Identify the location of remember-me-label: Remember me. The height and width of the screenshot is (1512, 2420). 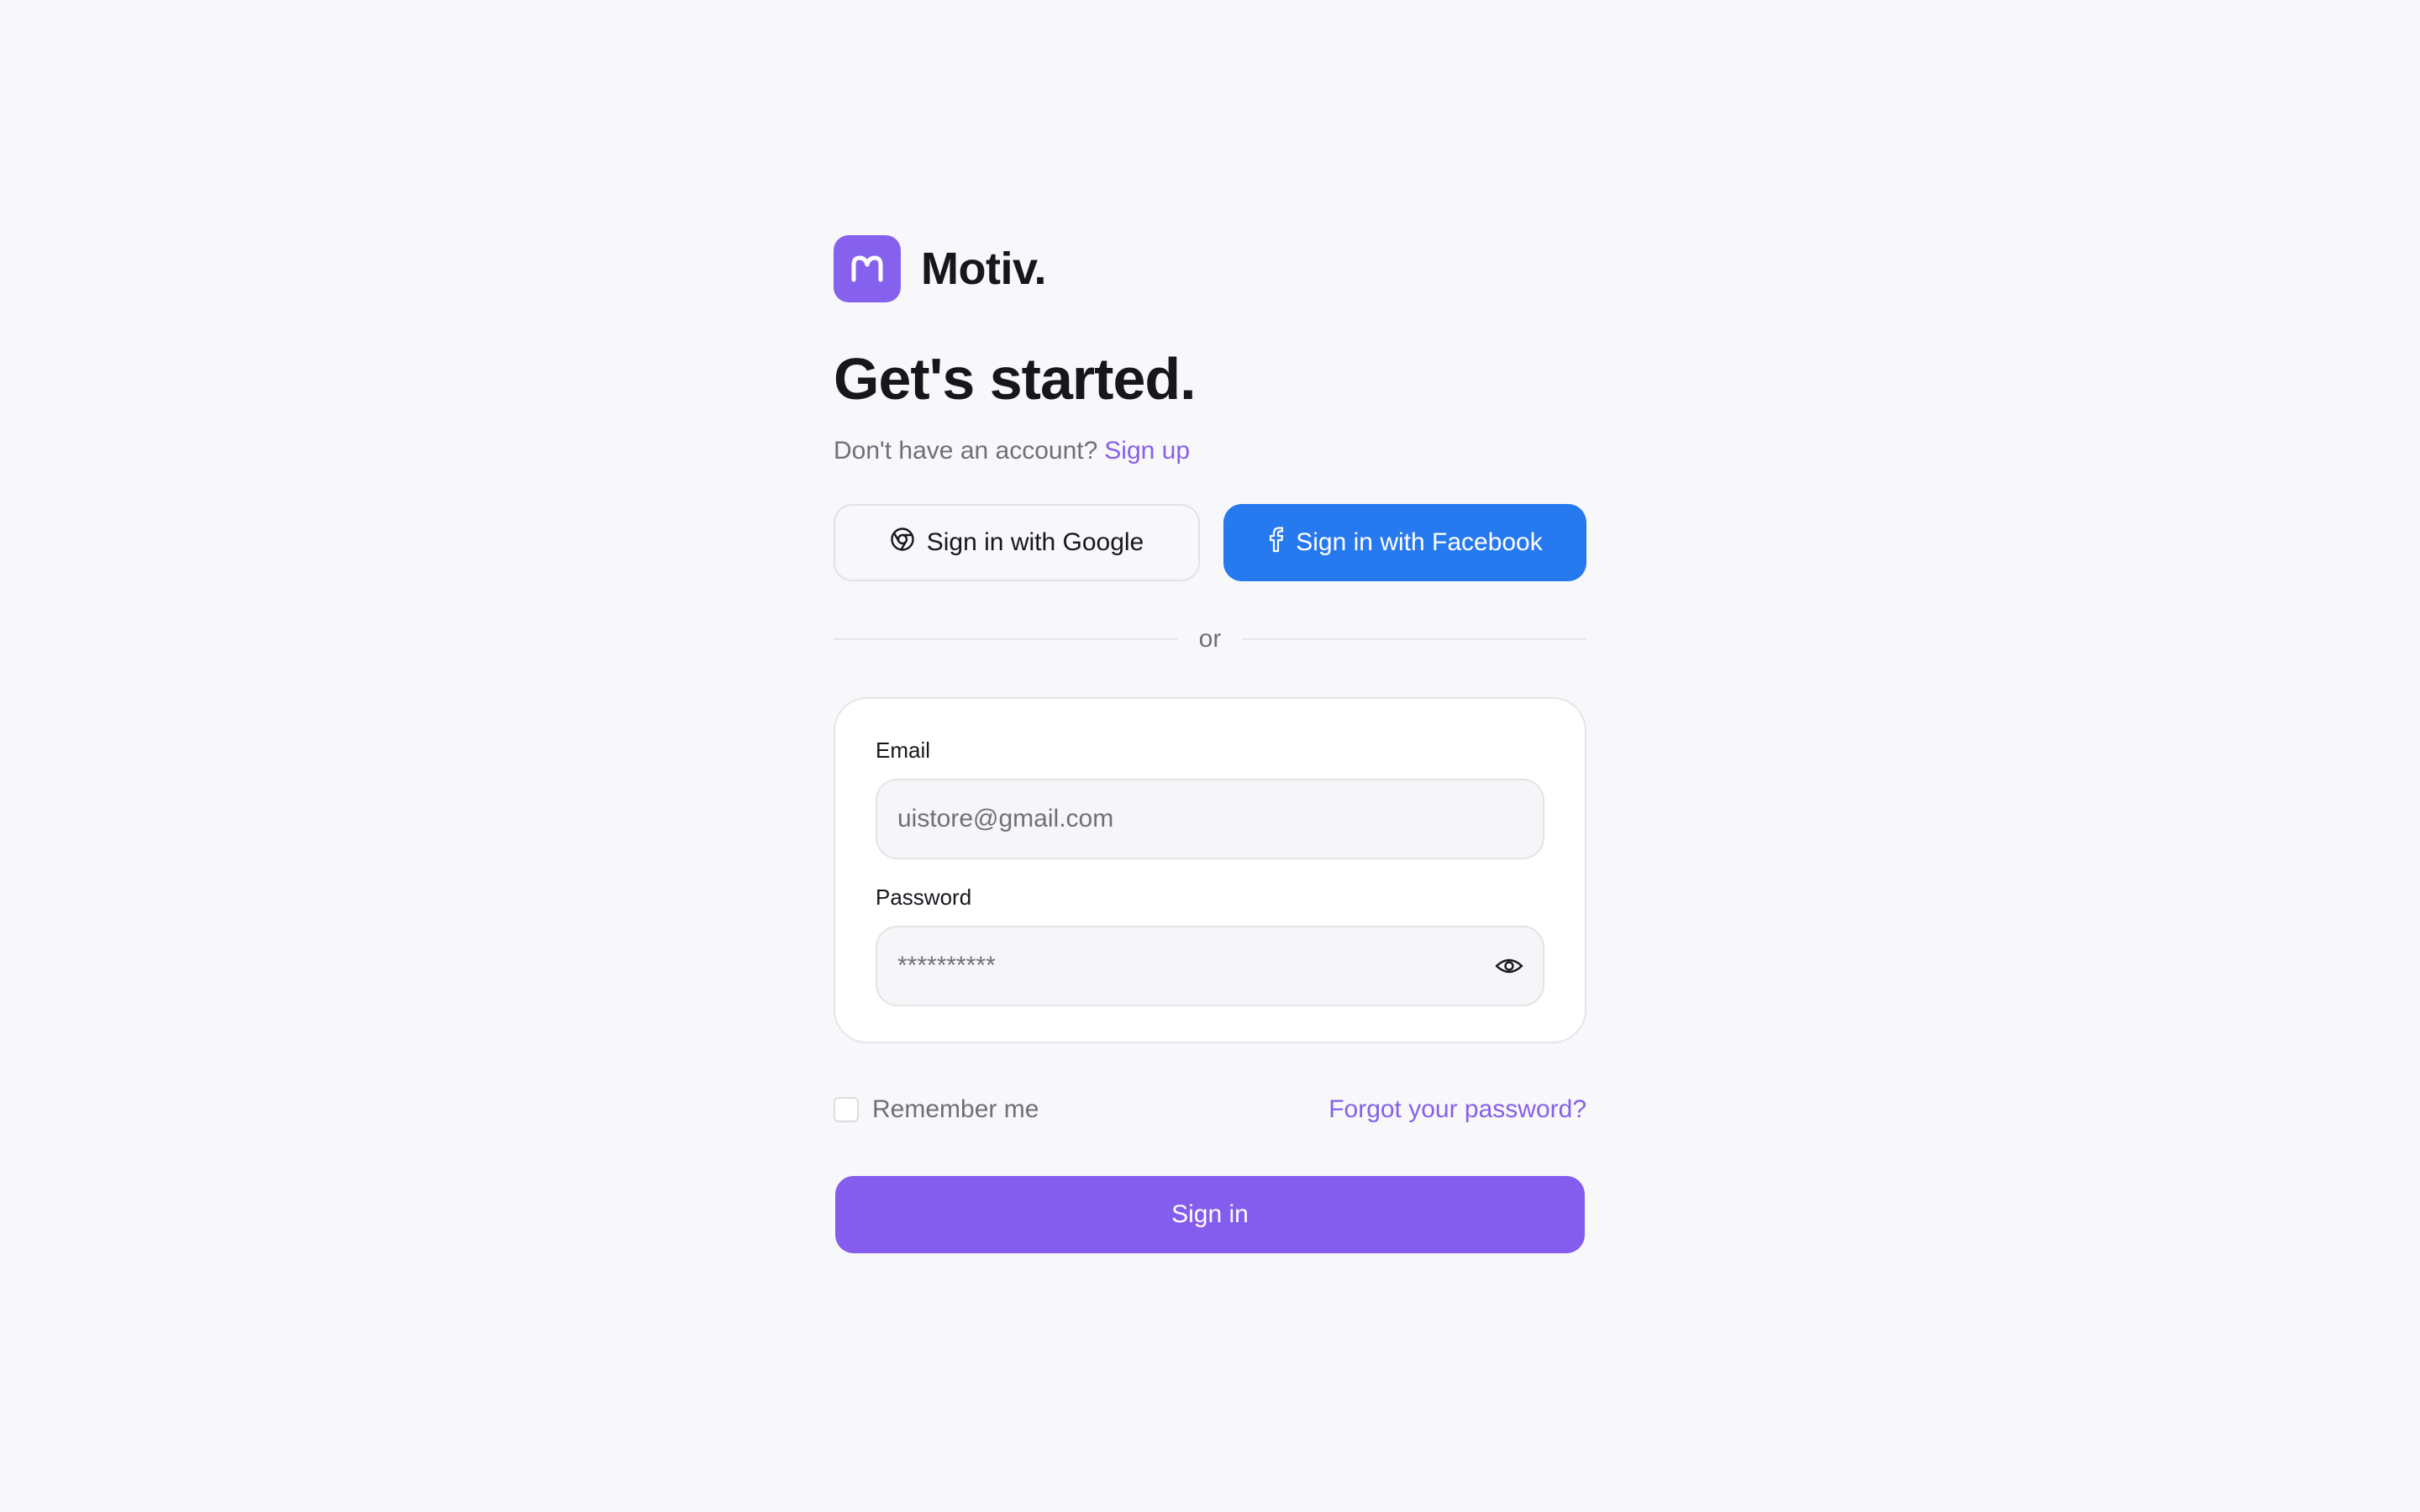
(956, 1109).